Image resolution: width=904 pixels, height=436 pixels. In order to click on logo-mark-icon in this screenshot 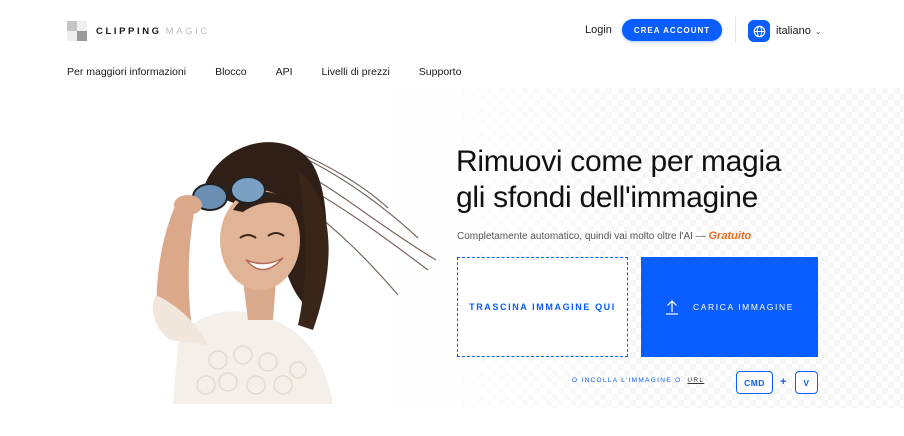, I will do `click(77, 31)`.